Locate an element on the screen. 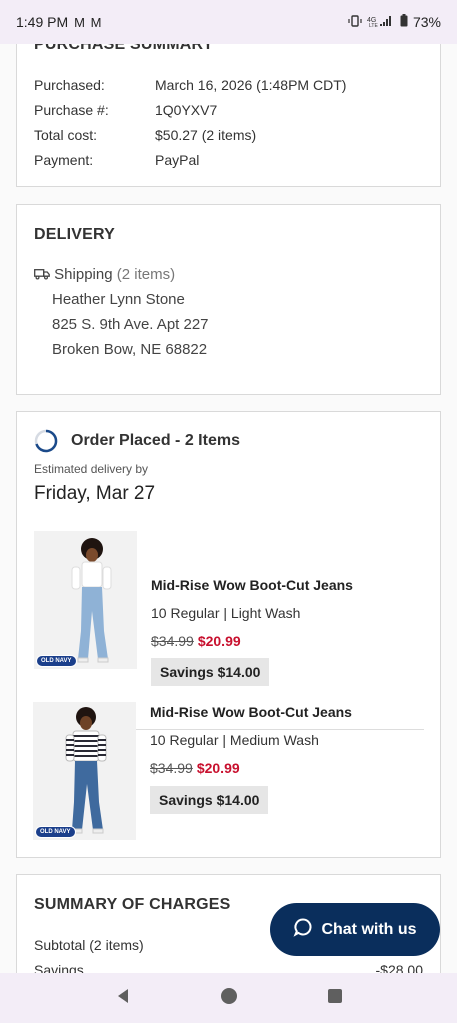 Image resolution: width=457 pixels, height=1023 pixels. chat-button: Chat with us is located at coordinates (355, 929).